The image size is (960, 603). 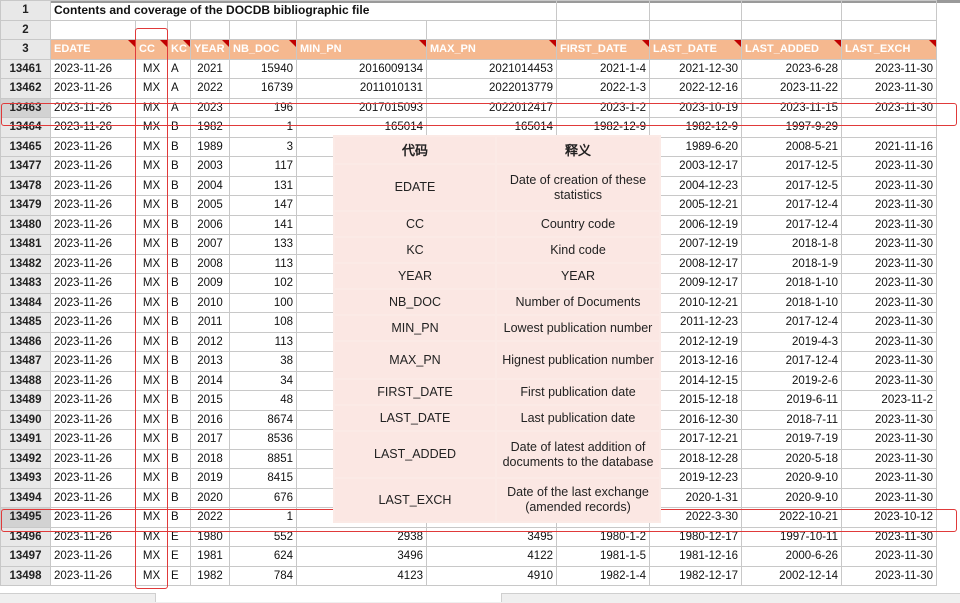 What do you see at coordinates (603, 50) in the screenshot?
I see `column-header-first-date: FIRST_DATE` at bounding box center [603, 50].